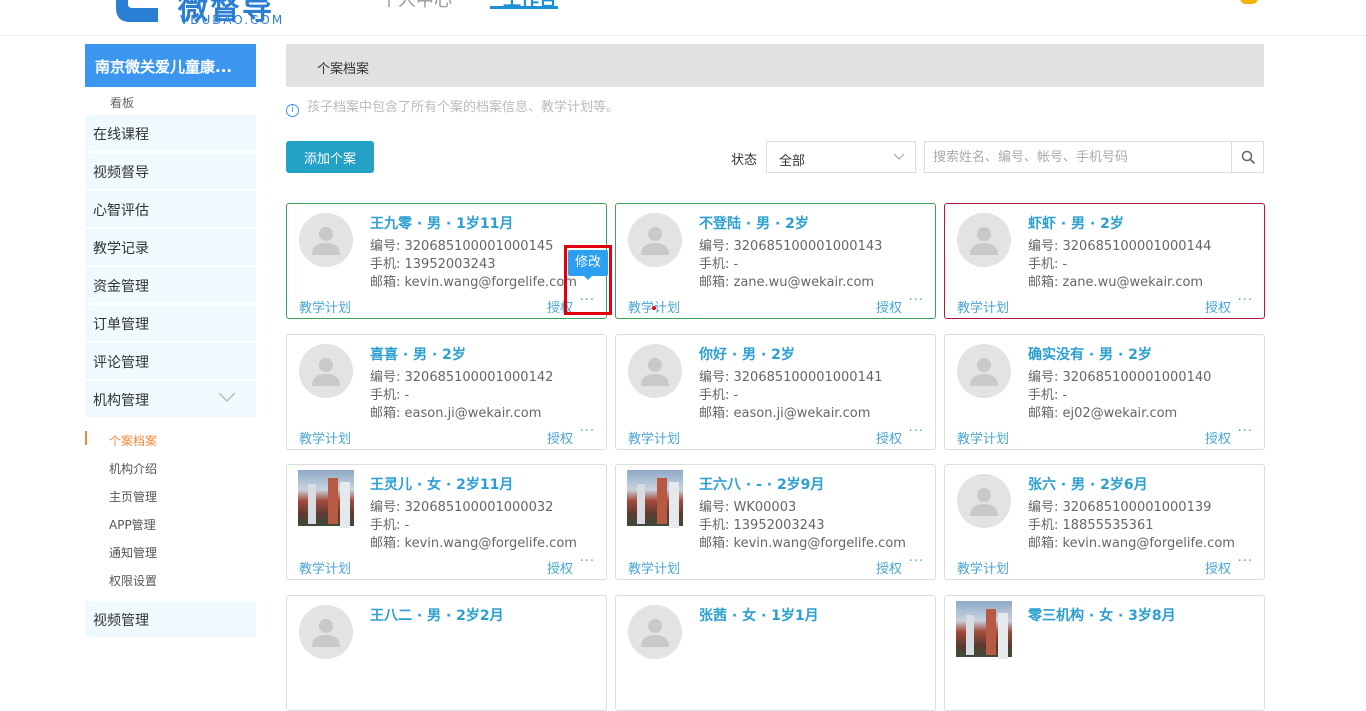  Describe the element at coordinates (170, 551) in the screenshot. I see `sidebar-sub-notifications: 通知管理` at that location.